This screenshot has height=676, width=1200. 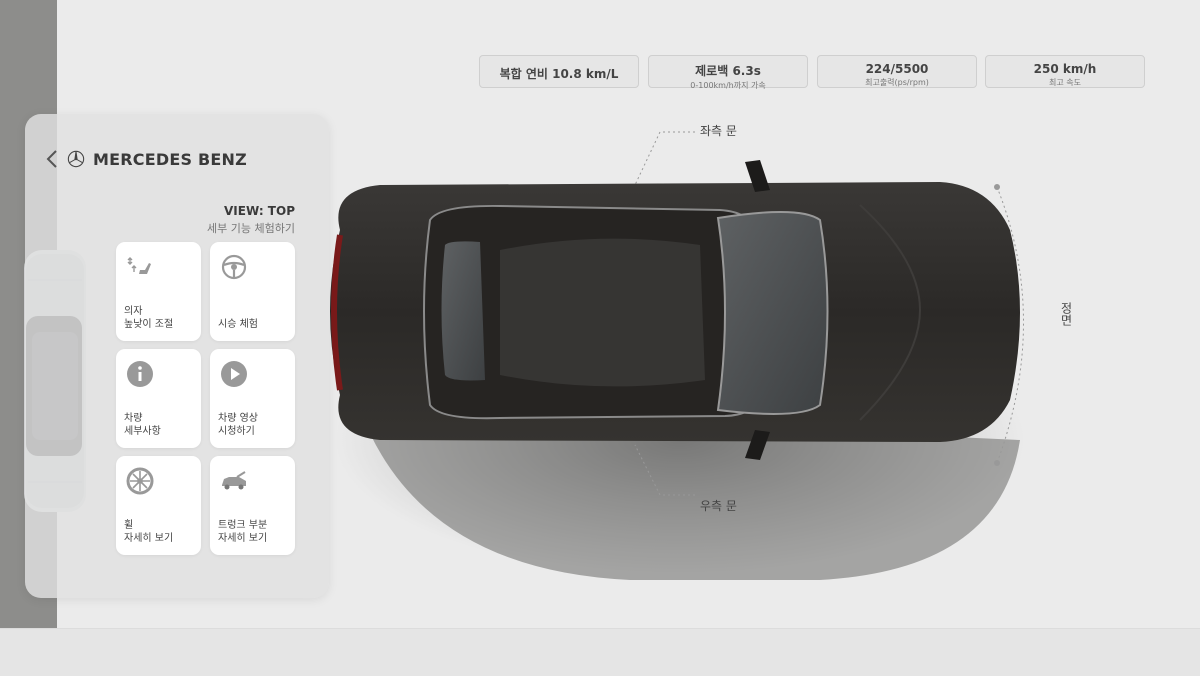 I want to click on tile-label: 차량 세부사항, so click(x=142, y=425).